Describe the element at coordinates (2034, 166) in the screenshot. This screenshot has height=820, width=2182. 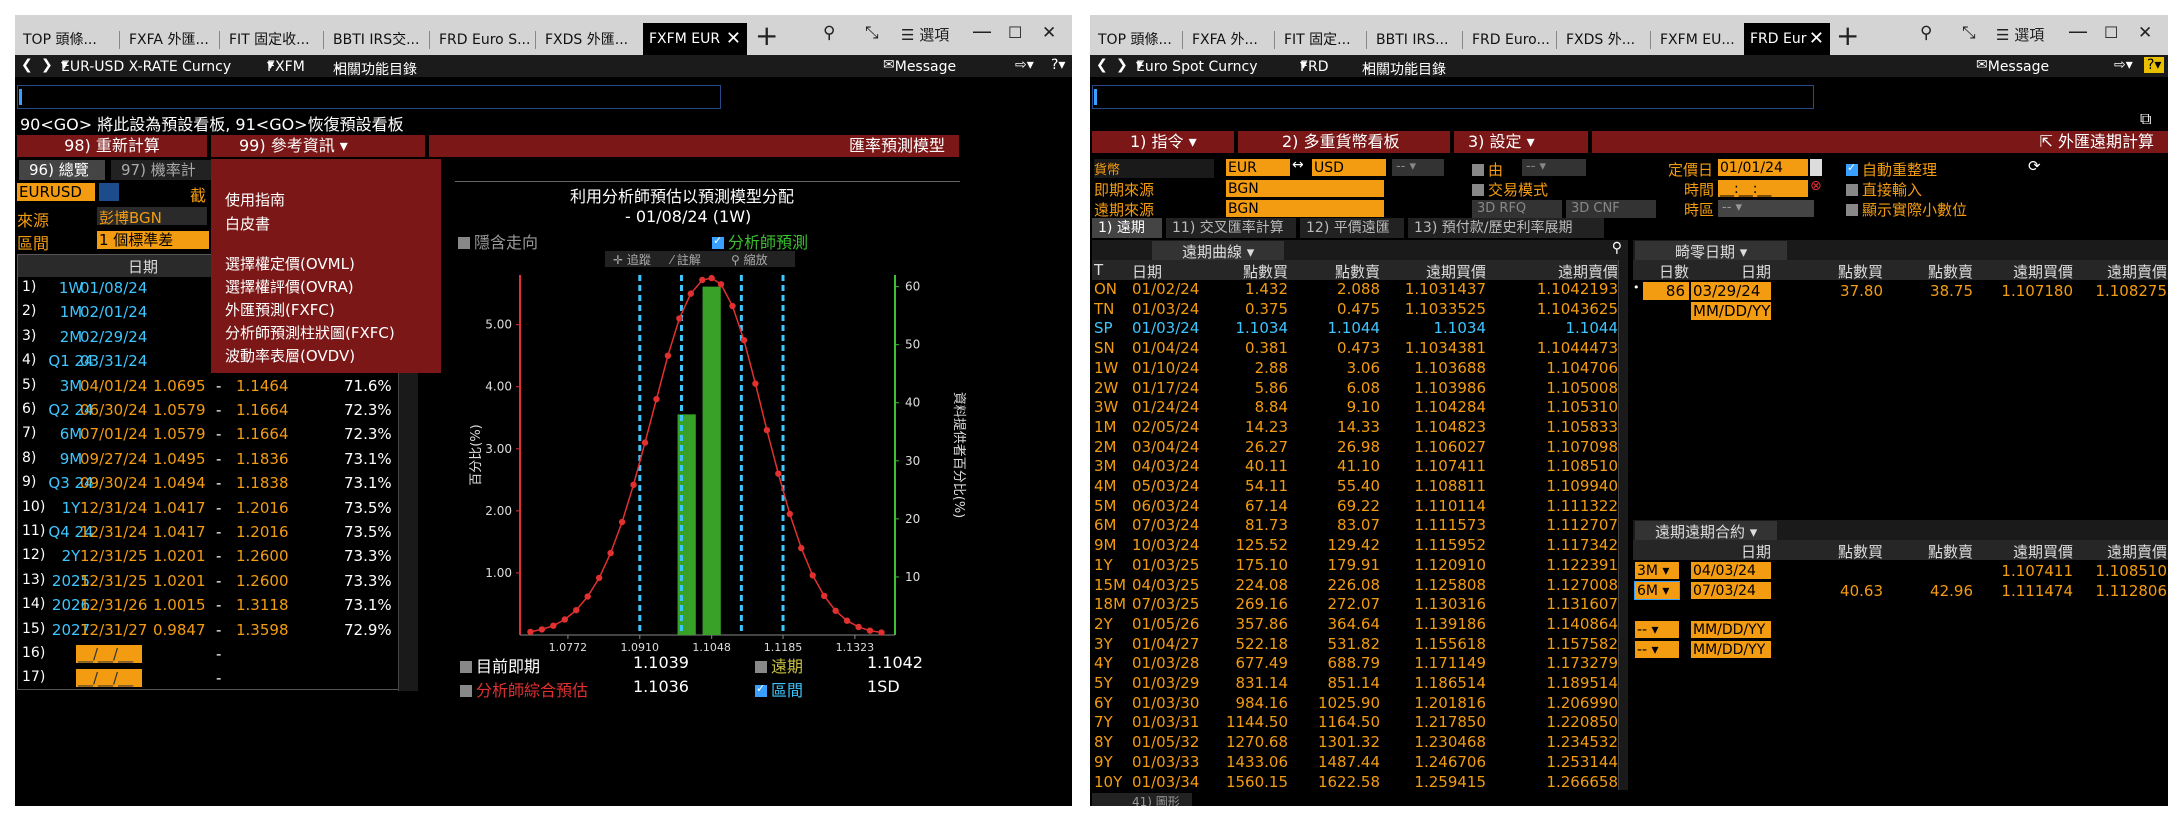
I see `refresh-icon: ⟳` at that location.